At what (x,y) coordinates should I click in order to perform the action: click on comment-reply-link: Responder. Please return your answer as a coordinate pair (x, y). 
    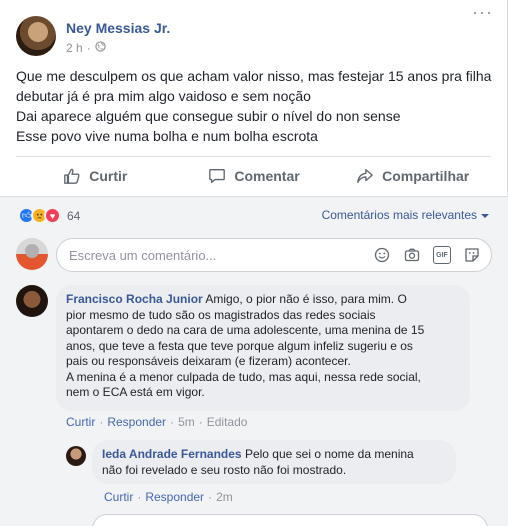
    Looking at the image, I should click on (136, 422).